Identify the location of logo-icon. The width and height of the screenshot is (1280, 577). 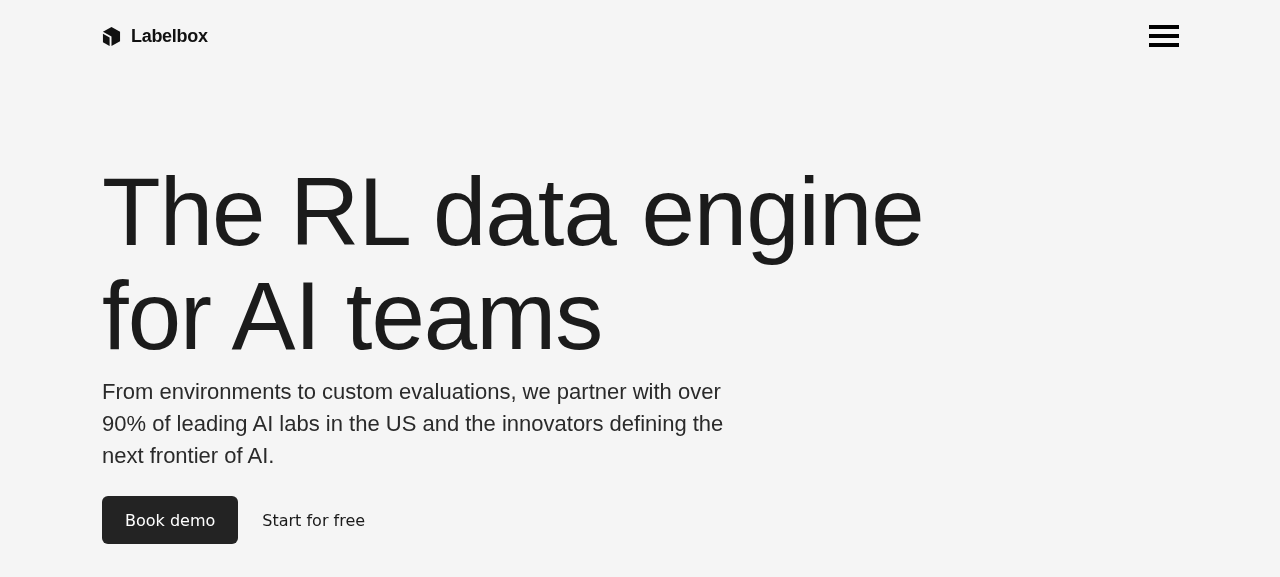
(111, 36).